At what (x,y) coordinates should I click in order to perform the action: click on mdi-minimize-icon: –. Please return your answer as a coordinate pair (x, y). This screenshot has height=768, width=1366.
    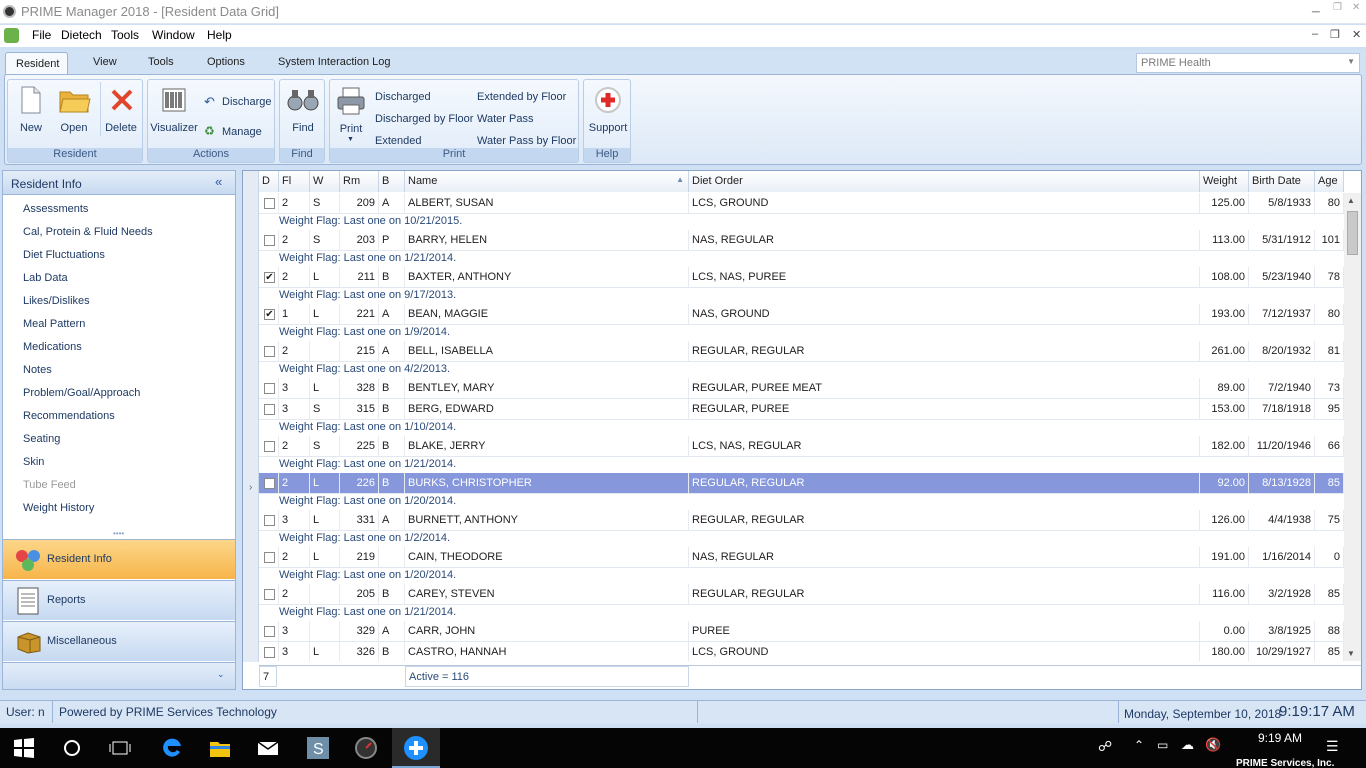
    Looking at the image, I should click on (1315, 34).